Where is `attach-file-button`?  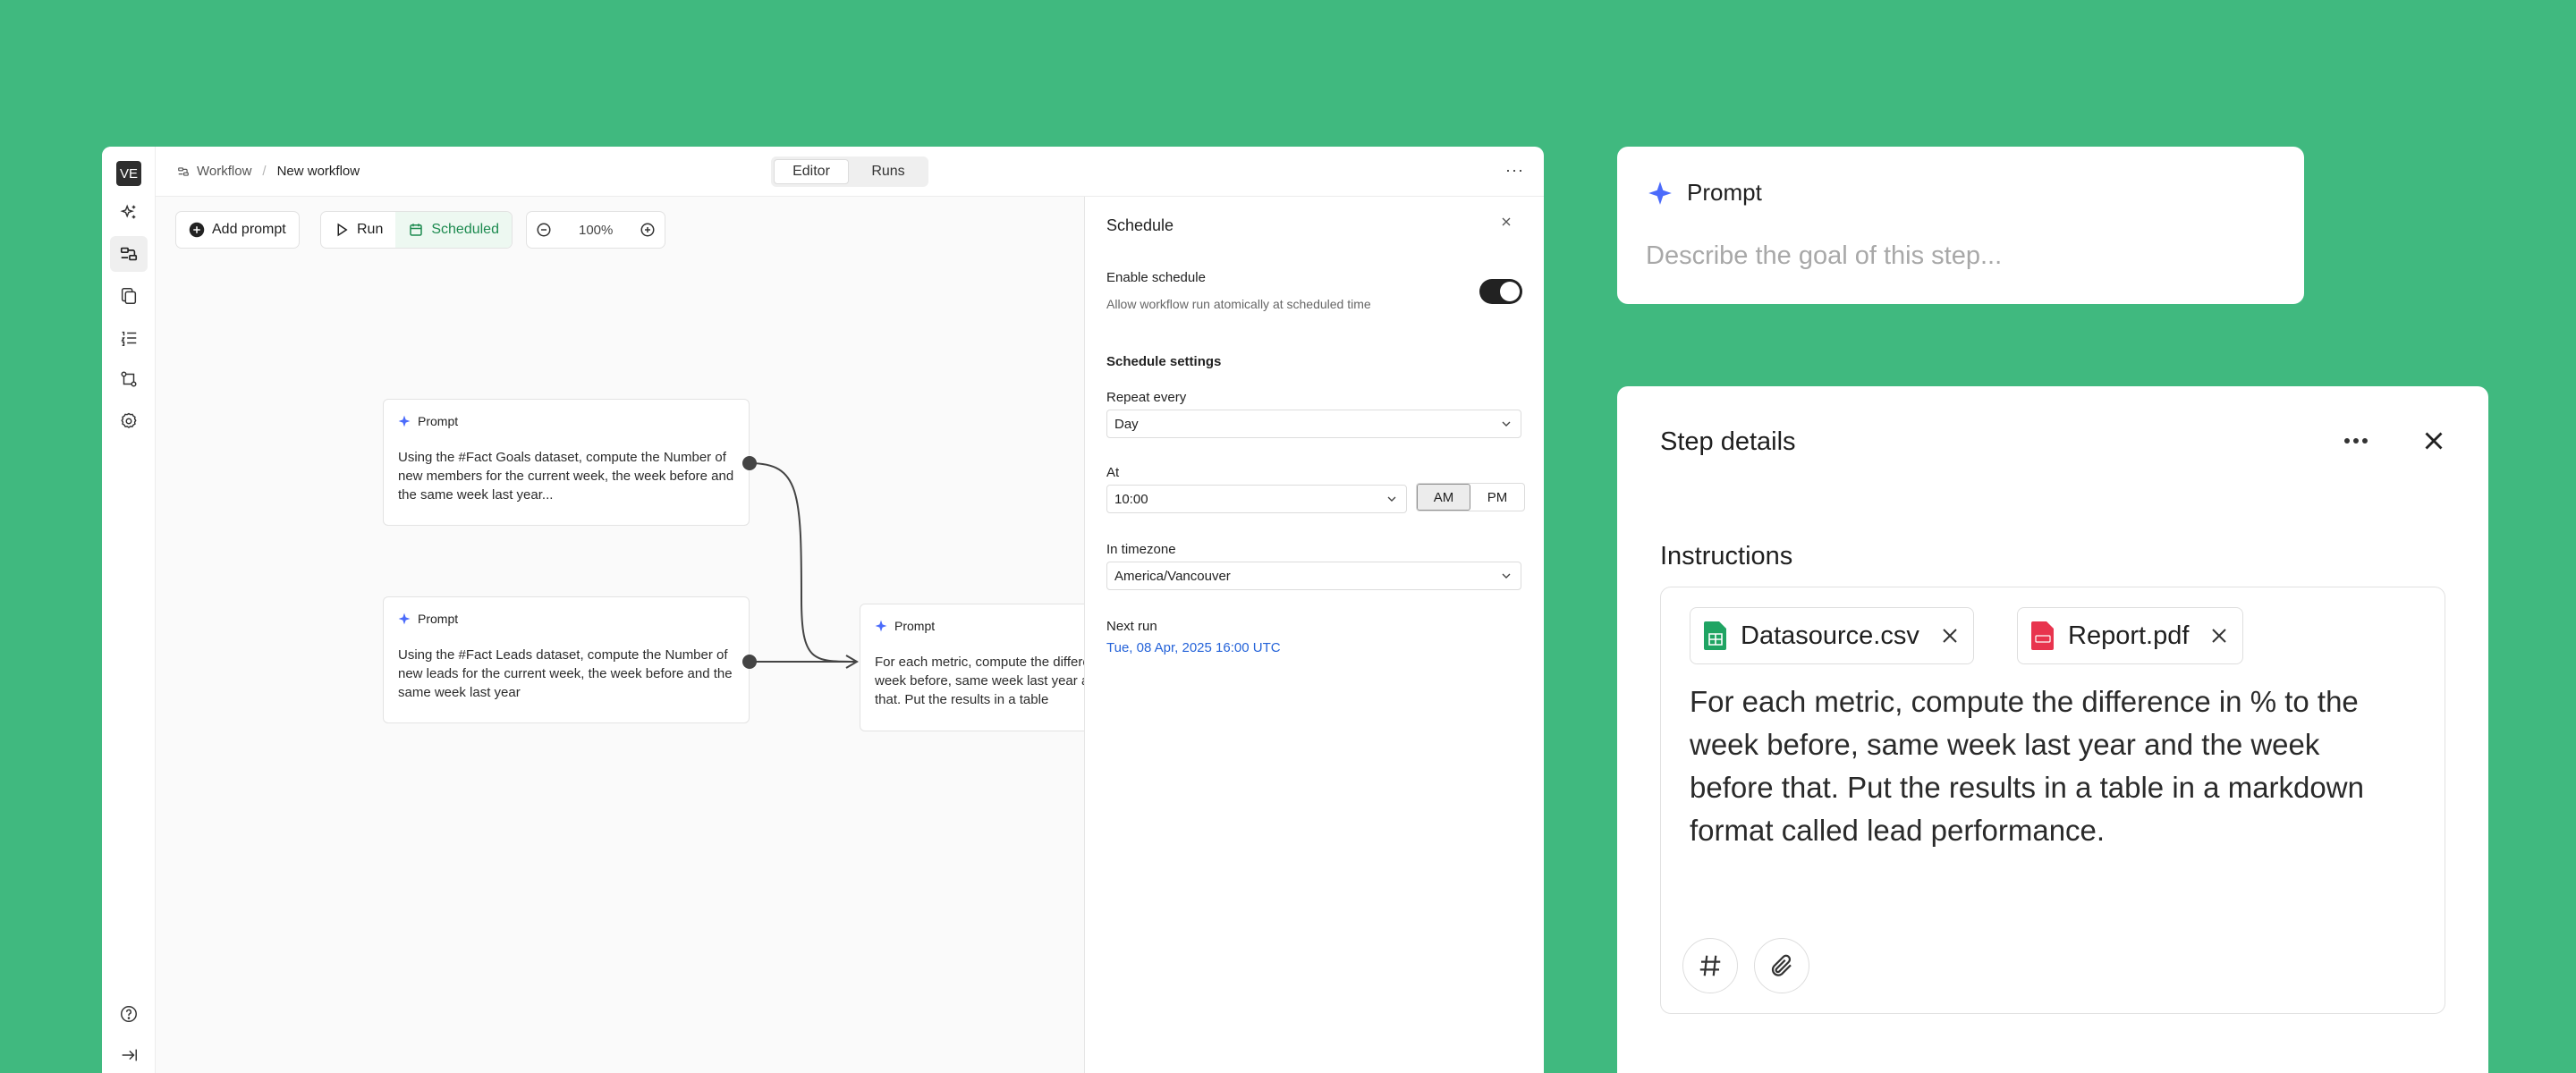 attach-file-button is located at coordinates (1781, 965).